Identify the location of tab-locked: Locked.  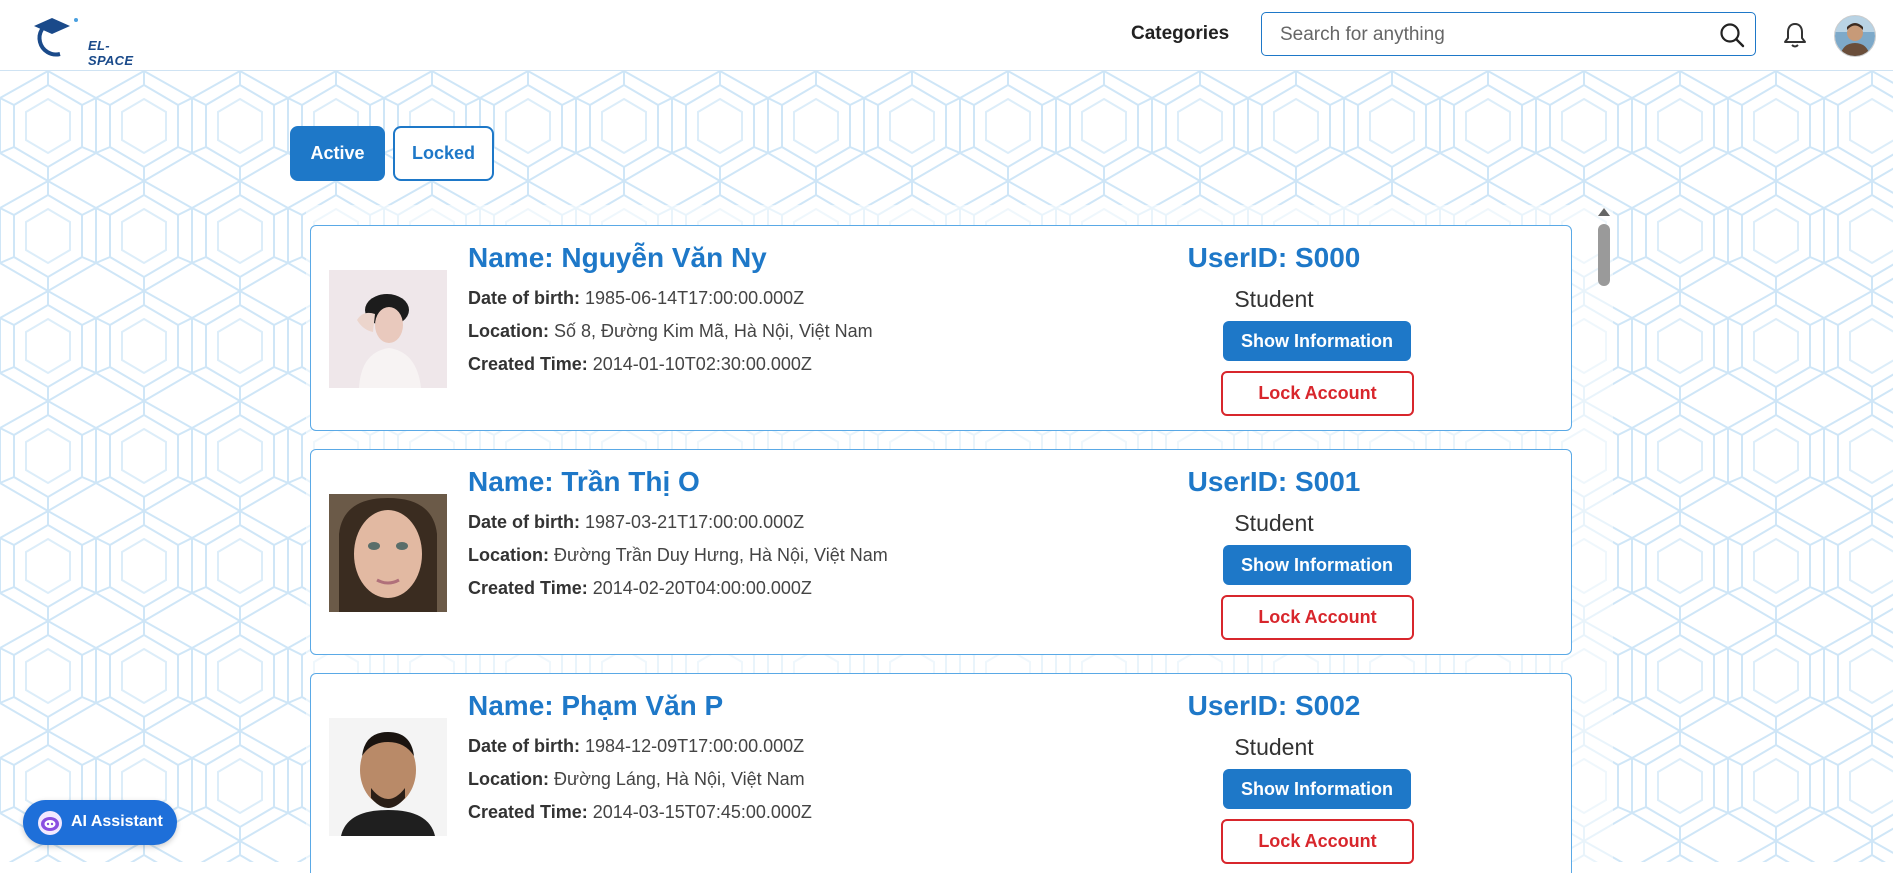
(443, 153).